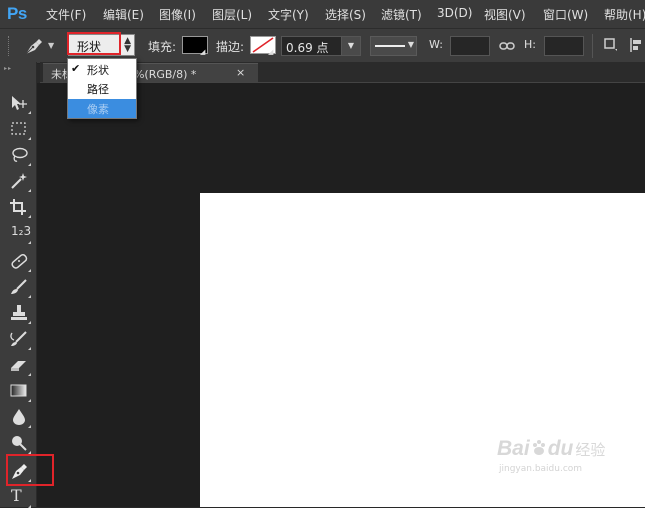  I want to click on stroke-width-input: 0.69 点 ▼, so click(321, 46).